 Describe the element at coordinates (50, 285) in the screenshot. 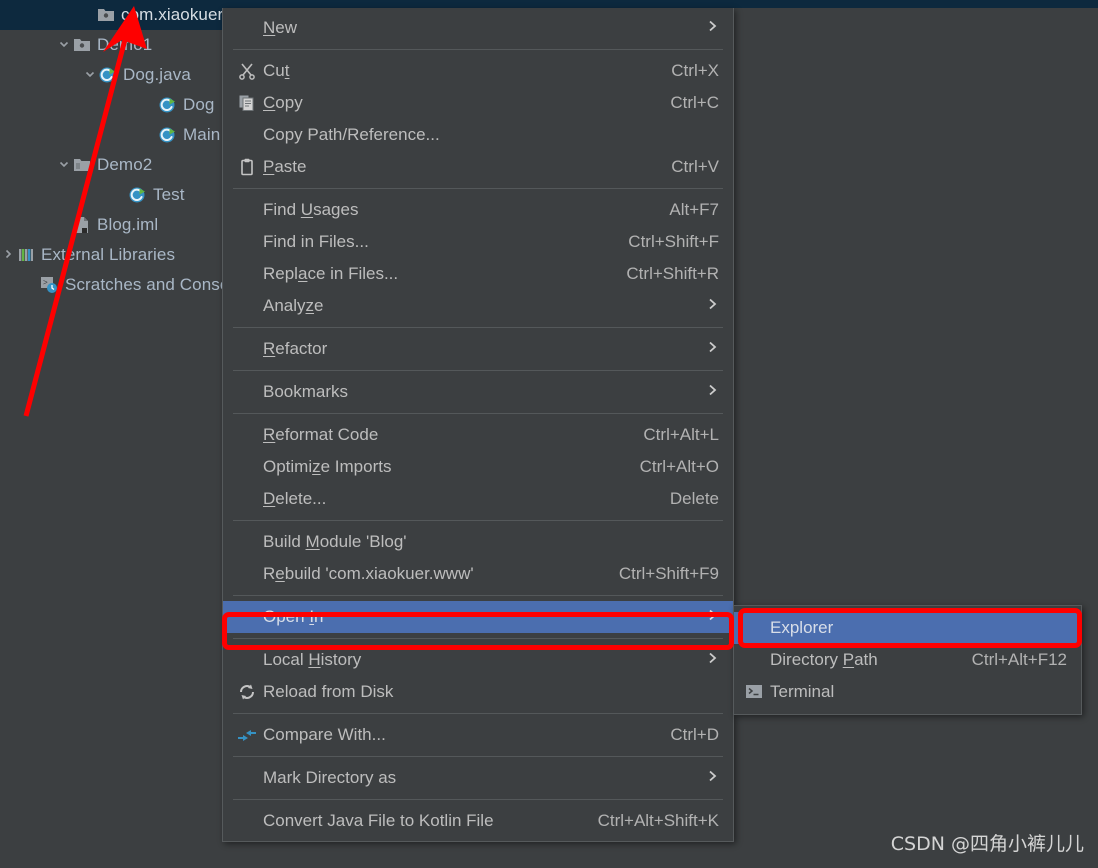

I see `scratches-icon: >` at that location.